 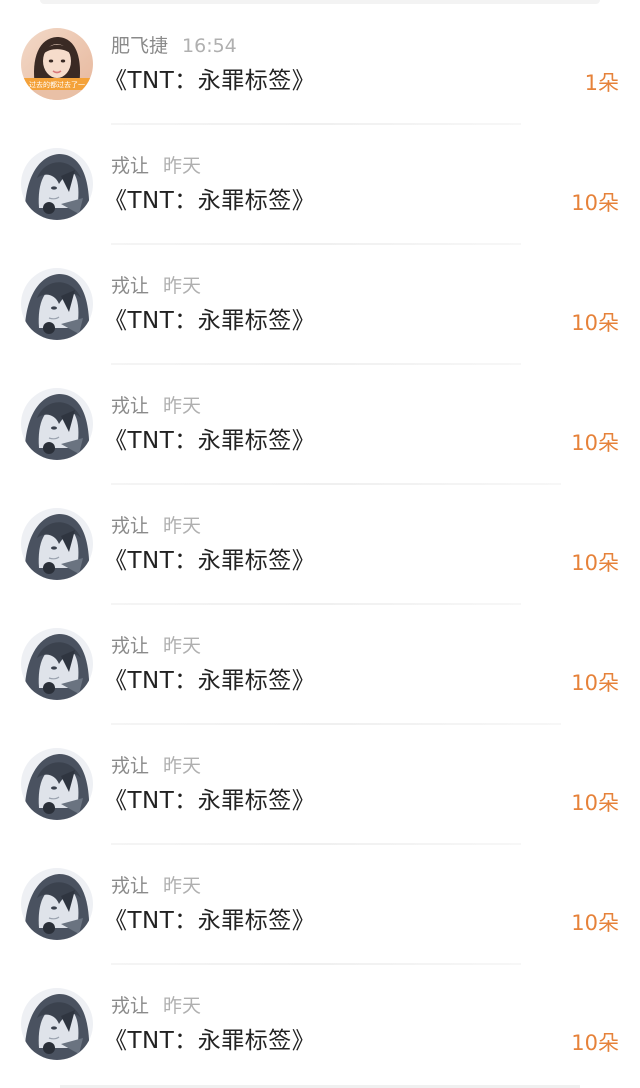 I want to click on gift-time: 16:54, so click(x=209, y=46).